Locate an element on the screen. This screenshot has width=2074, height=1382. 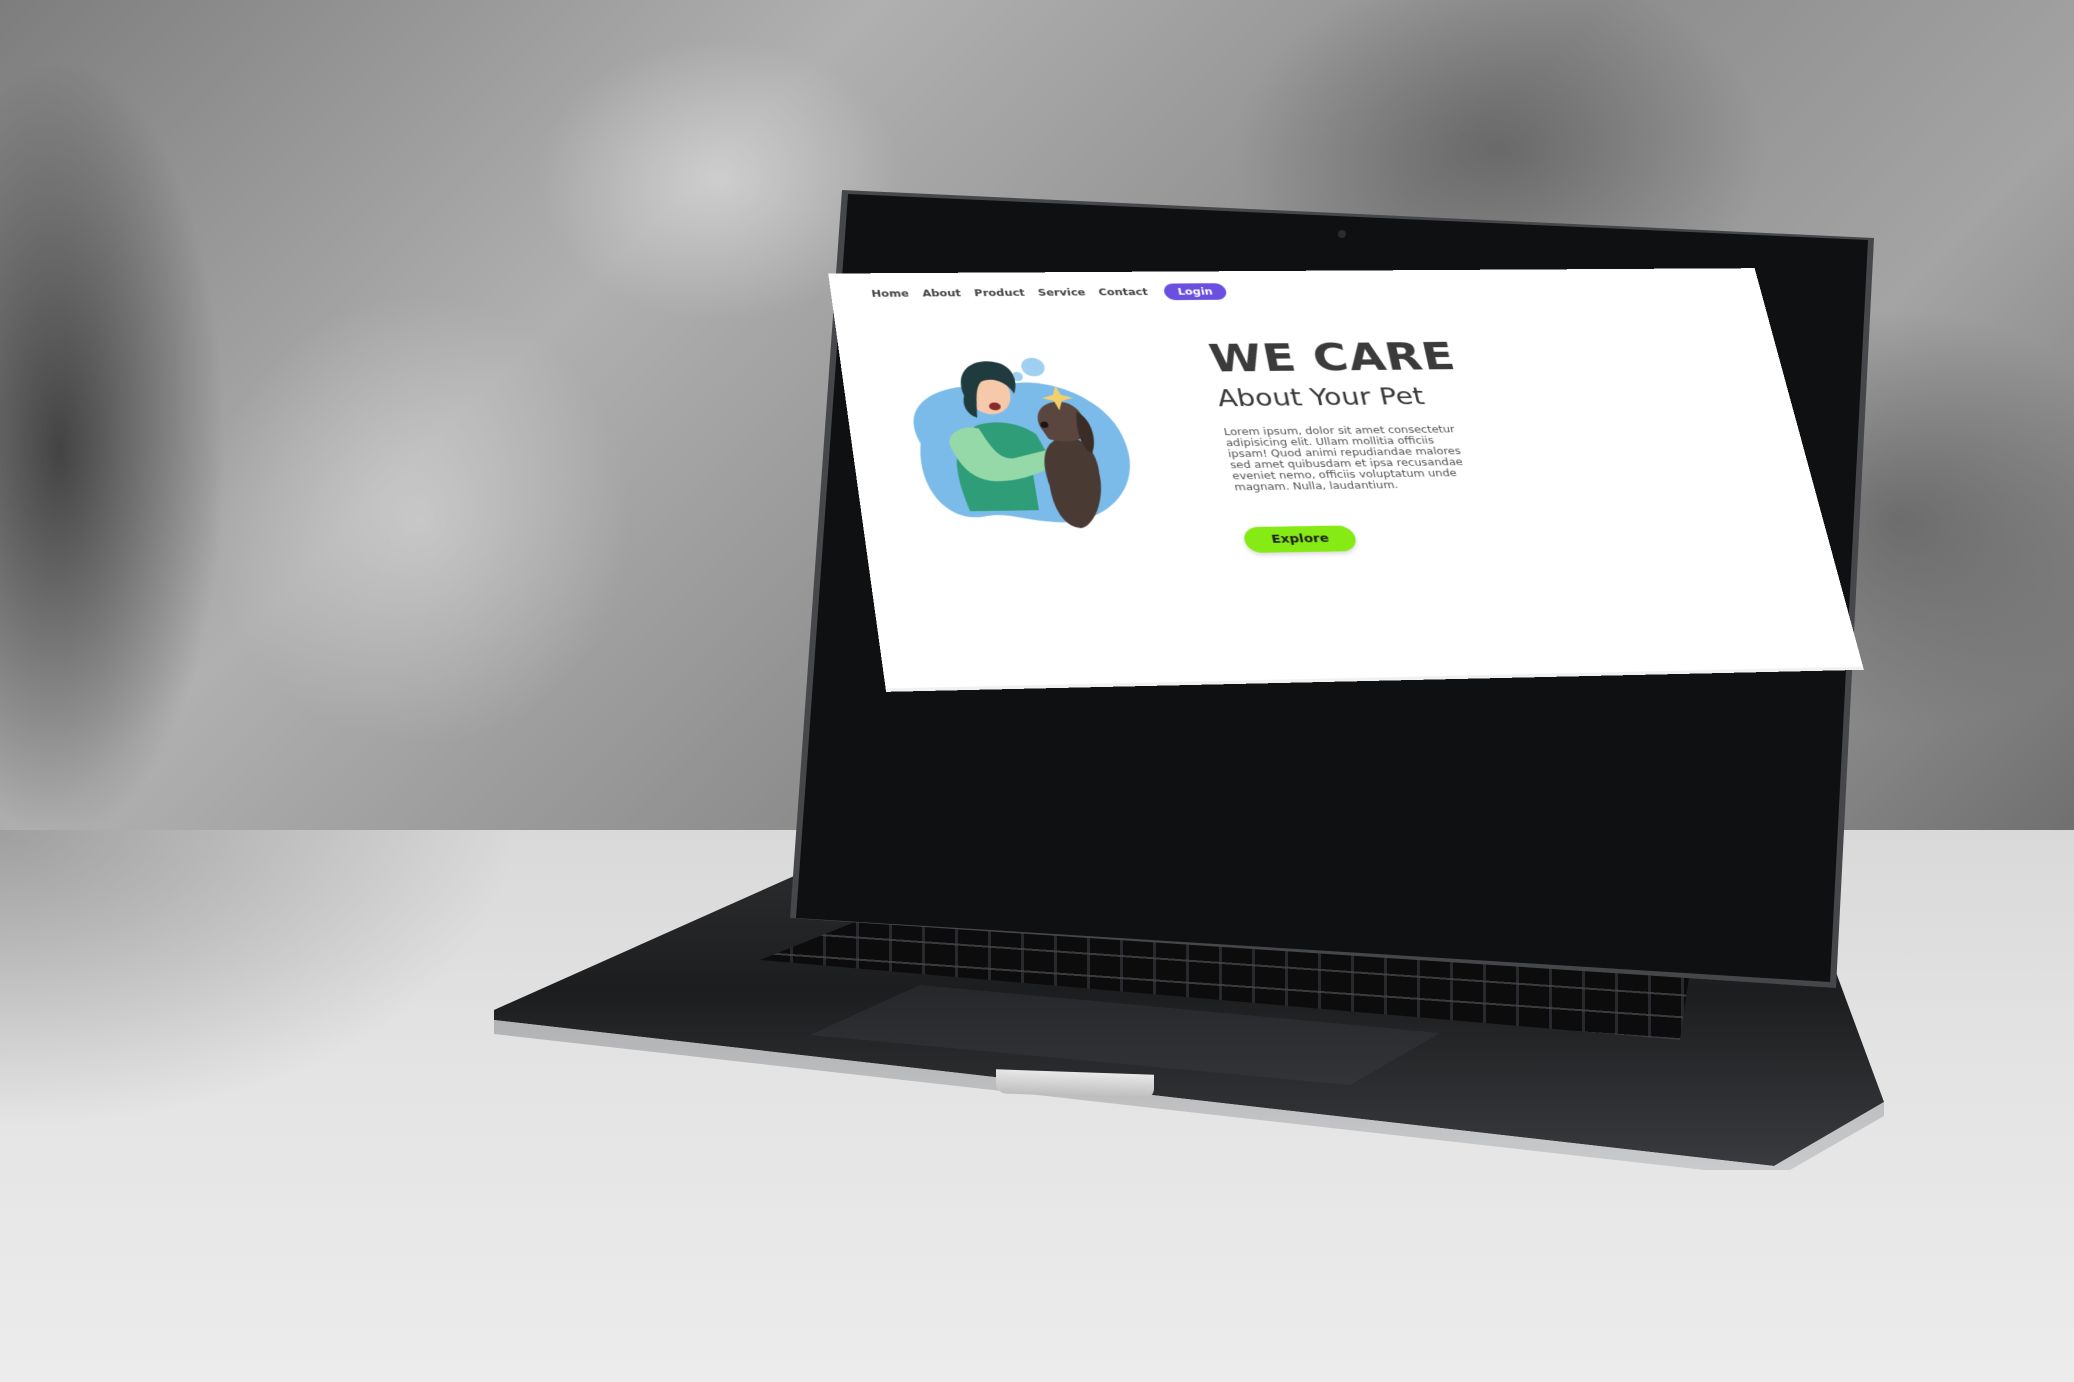
nav-product-link: Product is located at coordinates (999, 292).